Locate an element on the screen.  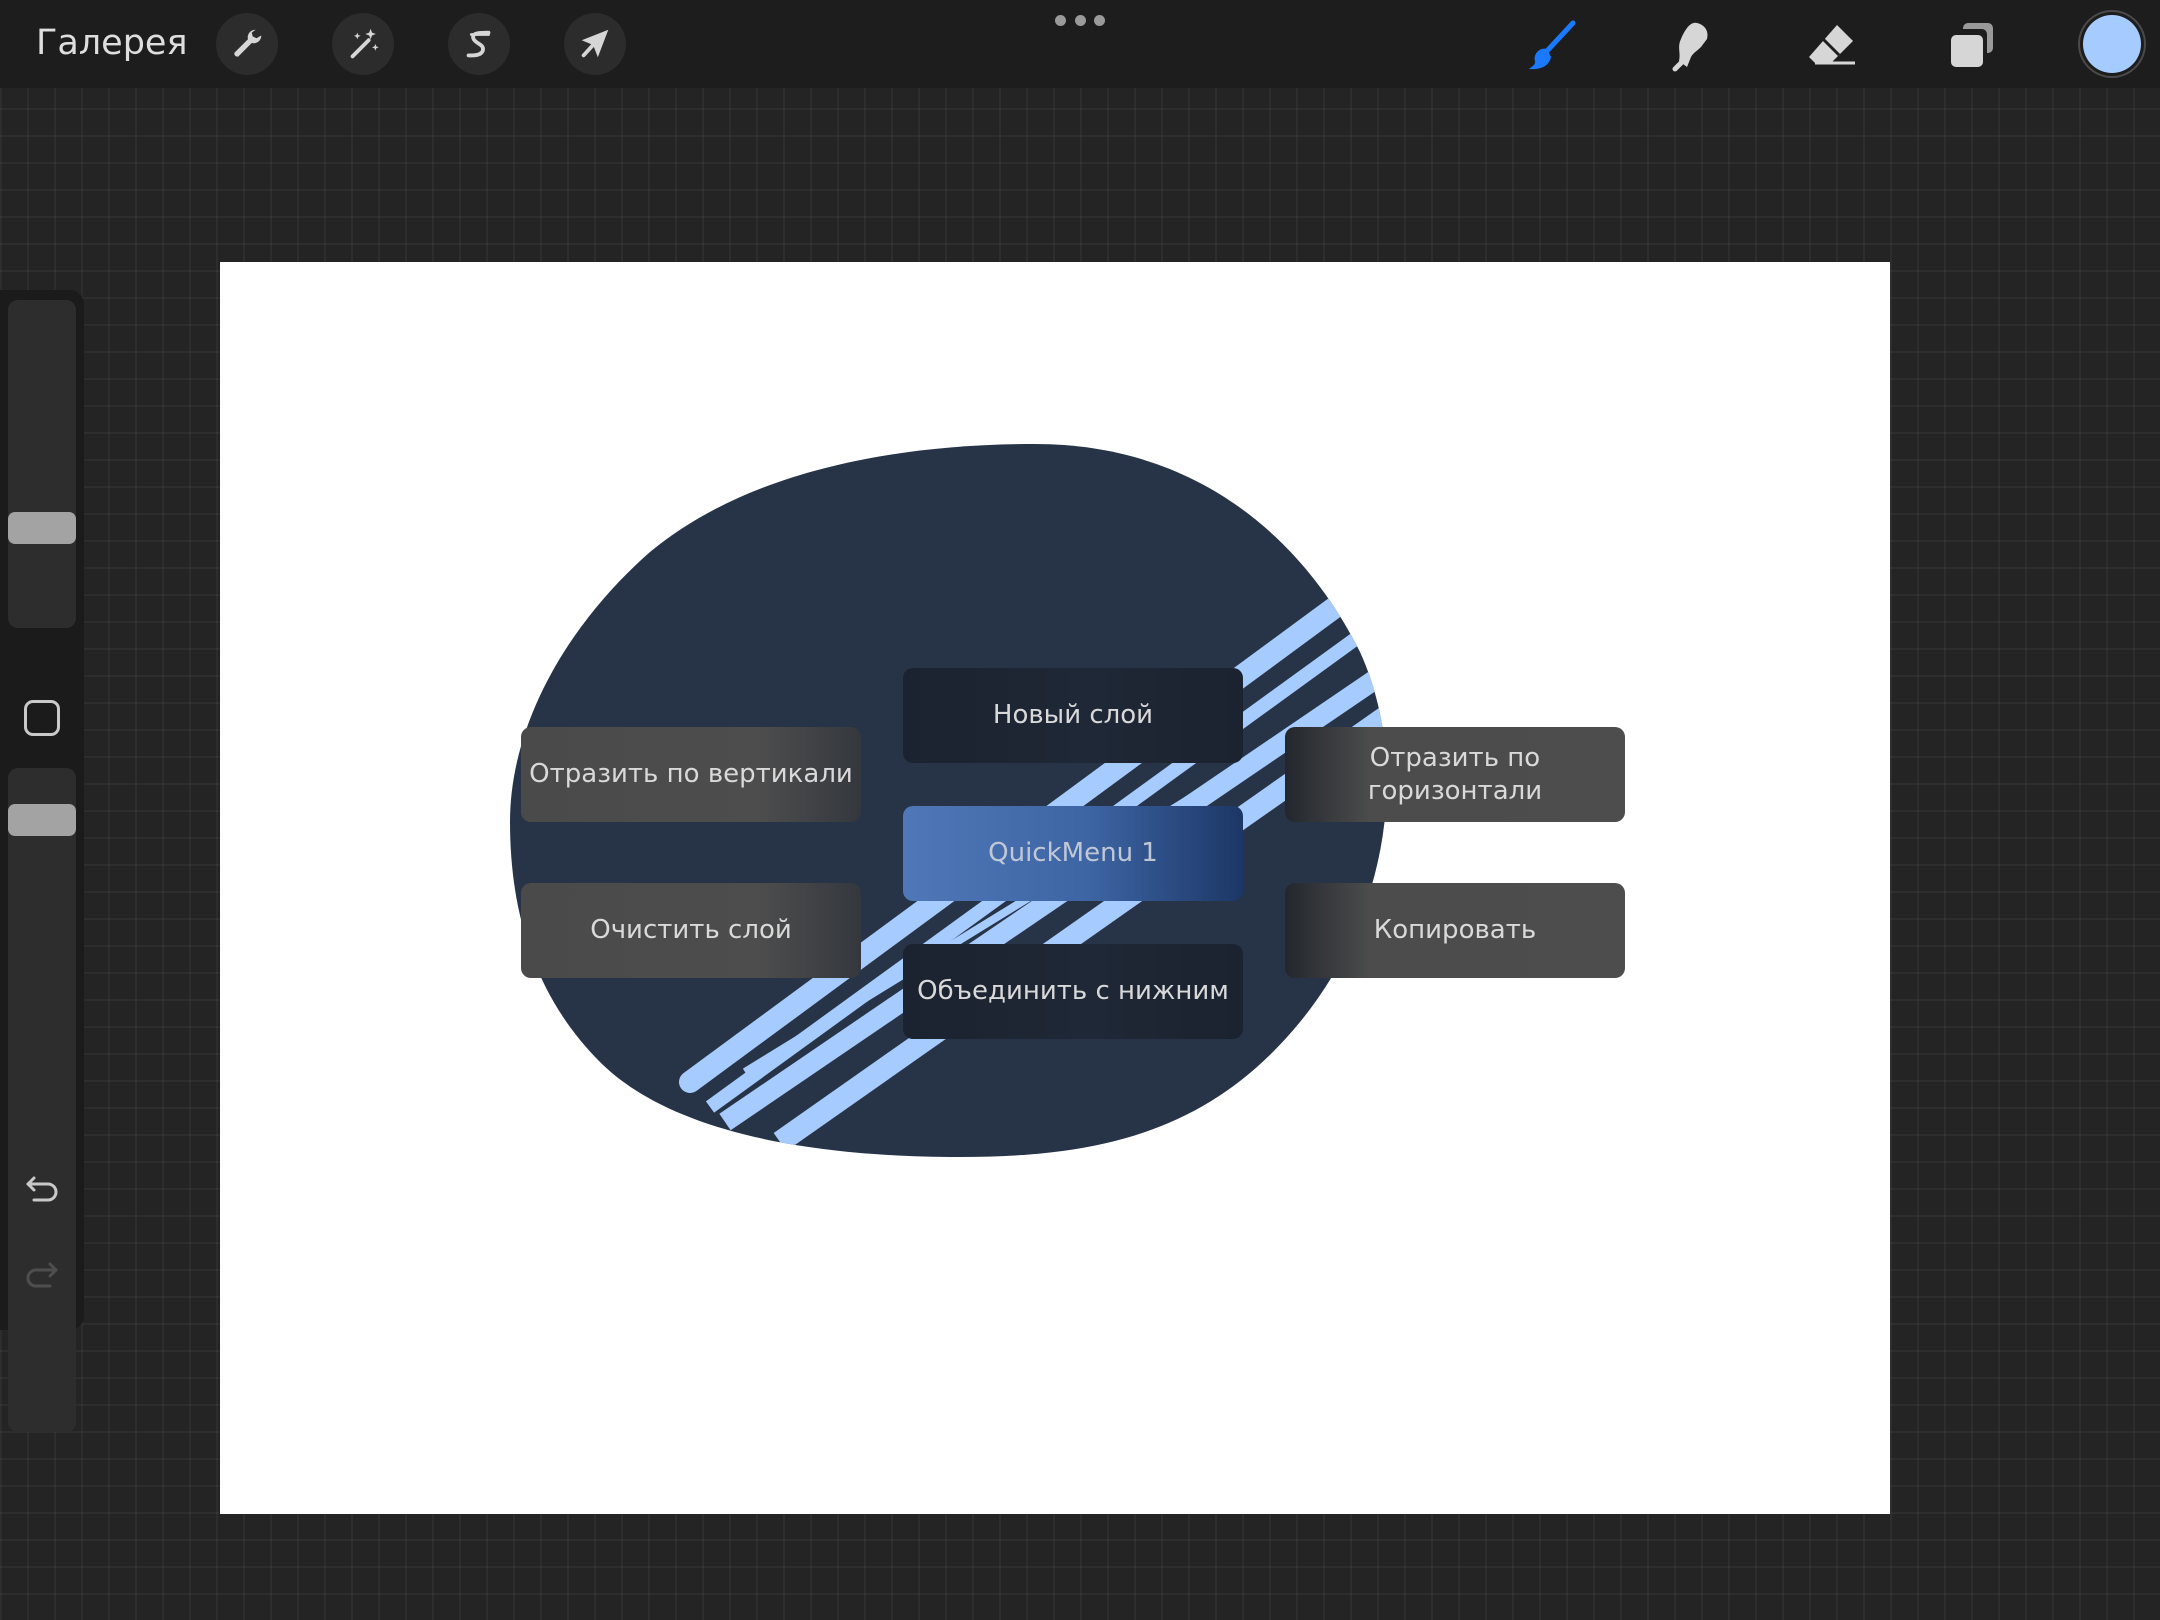
brush-size-slider is located at coordinates (42, 464).